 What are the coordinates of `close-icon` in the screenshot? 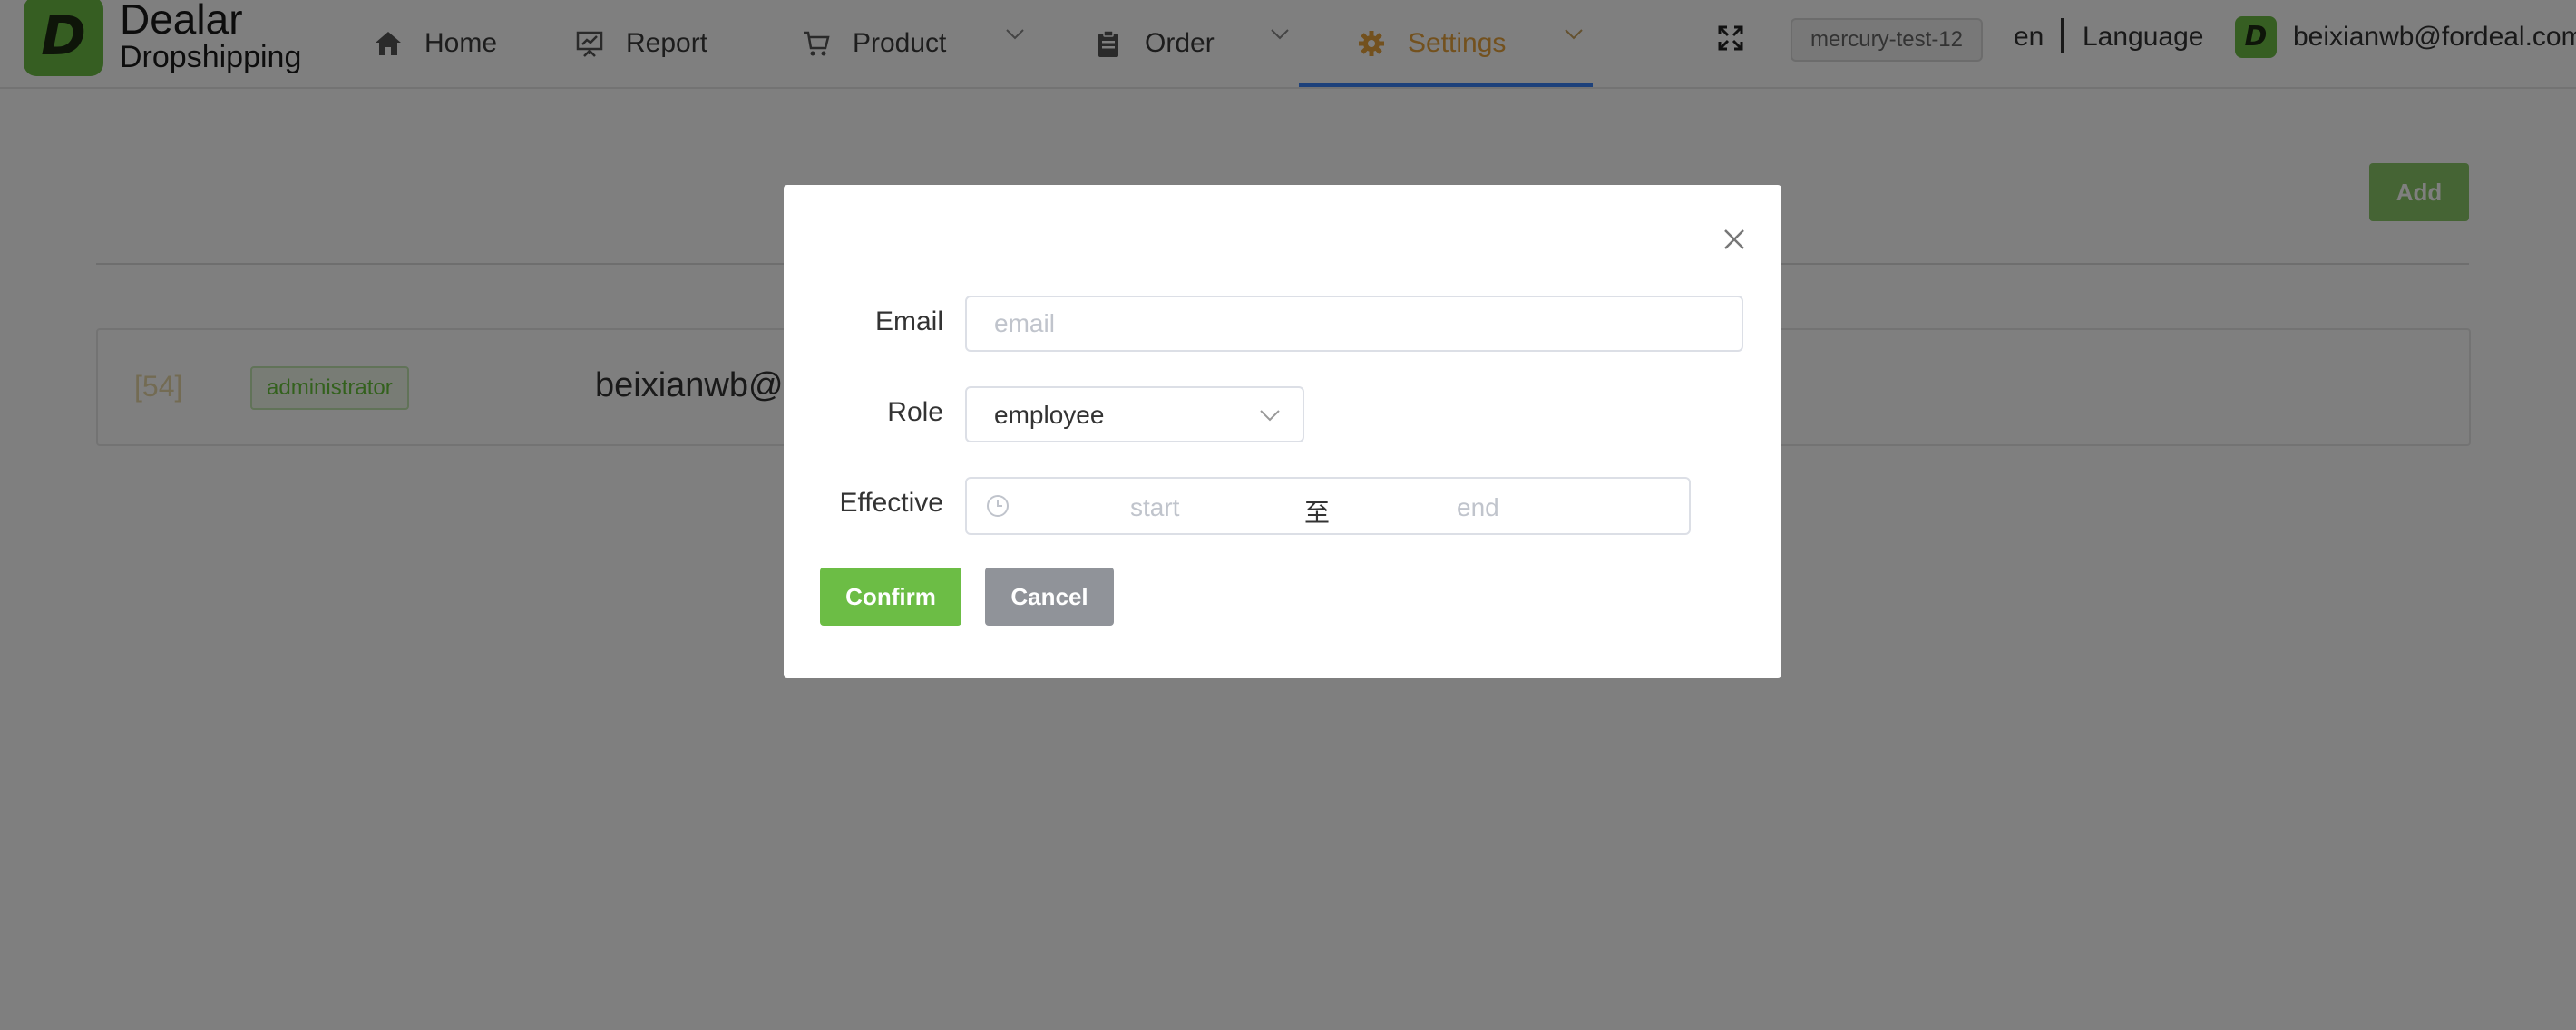 It's located at (1734, 239).